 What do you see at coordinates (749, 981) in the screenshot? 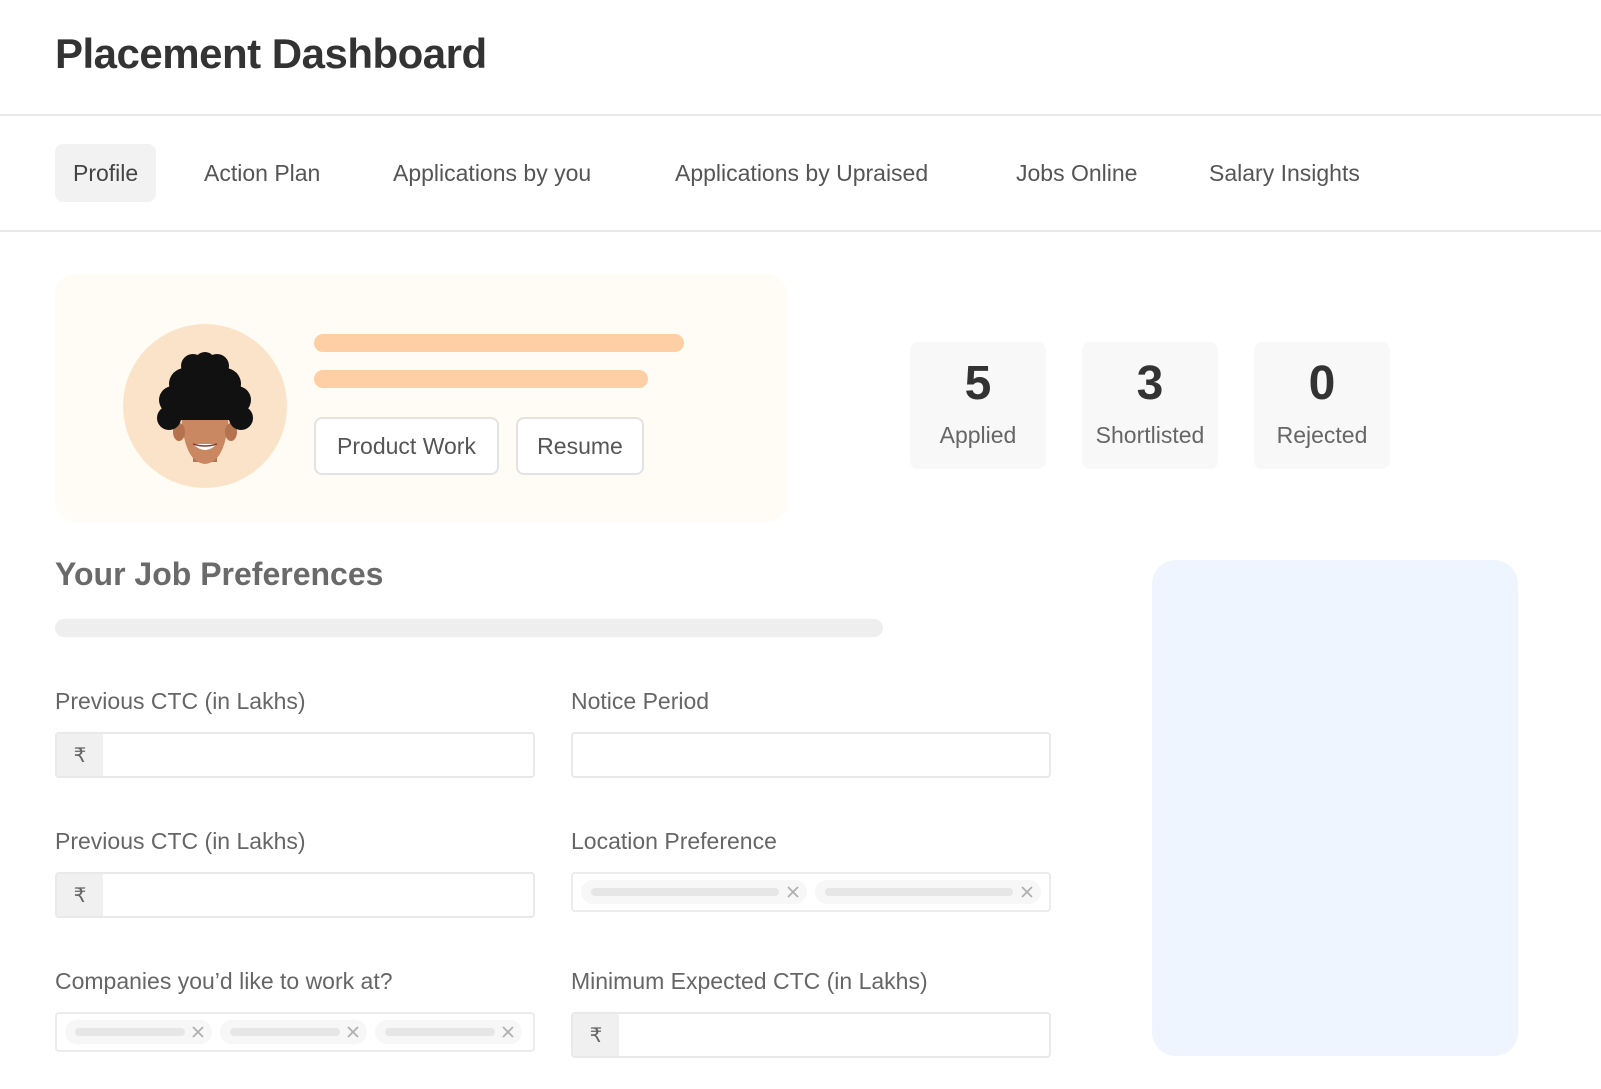
I see `min-expected-ctc-label: Minimum Expected CTC (in Lakhs)` at bounding box center [749, 981].